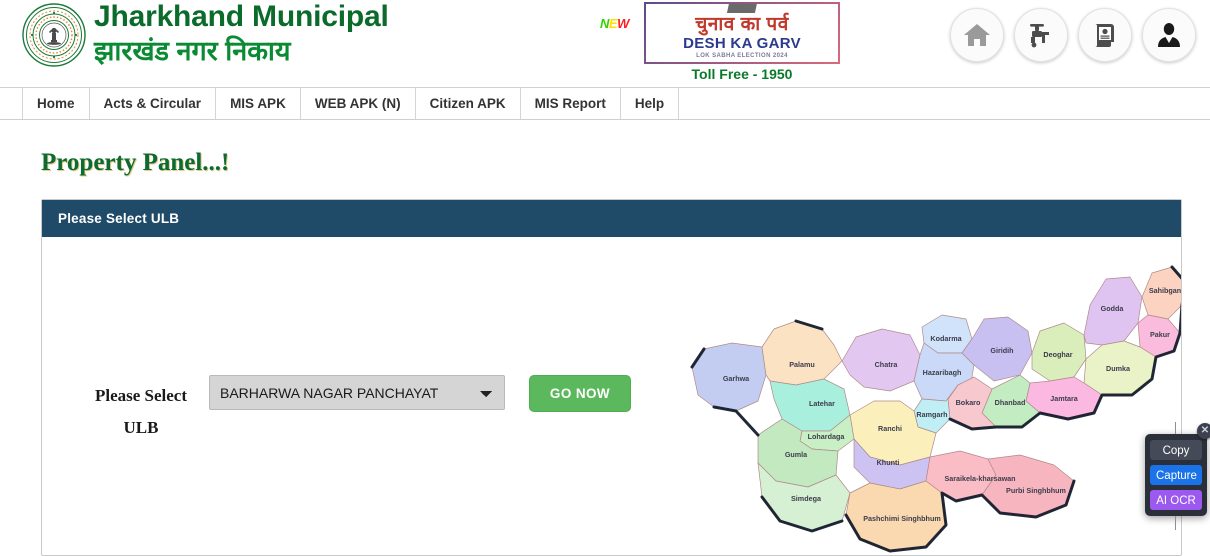  What do you see at coordinates (650, 103) in the screenshot?
I see `nav-item-help: Help` at bounding box center [650, 103].